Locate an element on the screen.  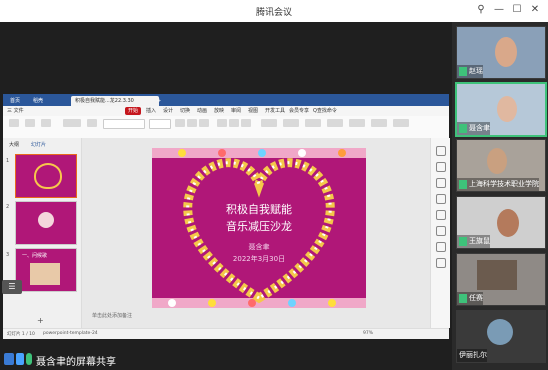
replace-icon is located at coordinates (379, 123).